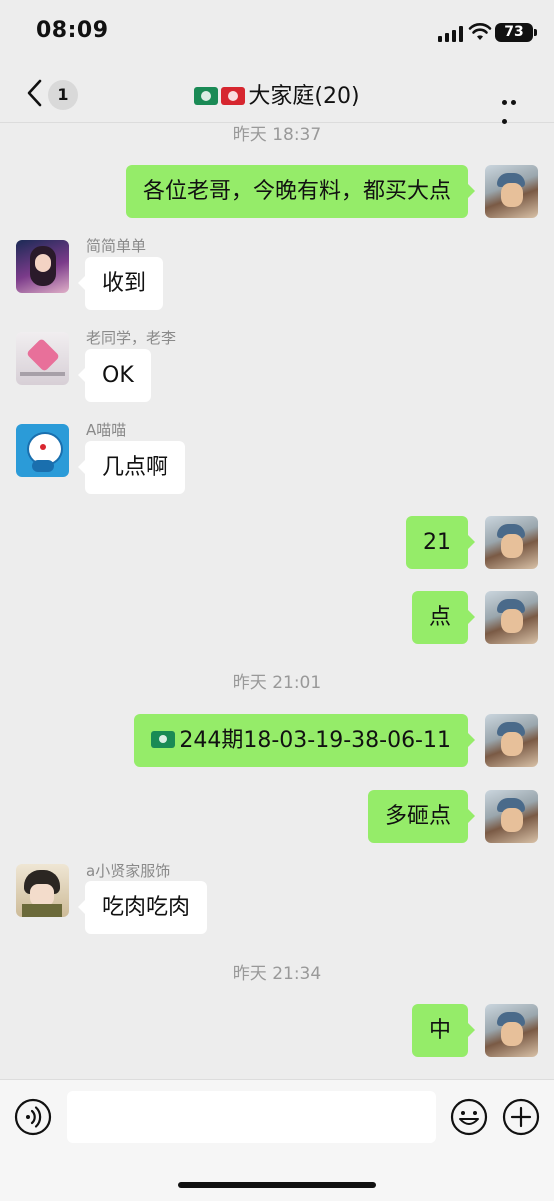 Image resolution: width=554 pixels, height=1201 pixels. What do you see at coordinates (514, 32) in the screenshot?
I see `battery-indicator: 73` at bounding box center [514, 32].